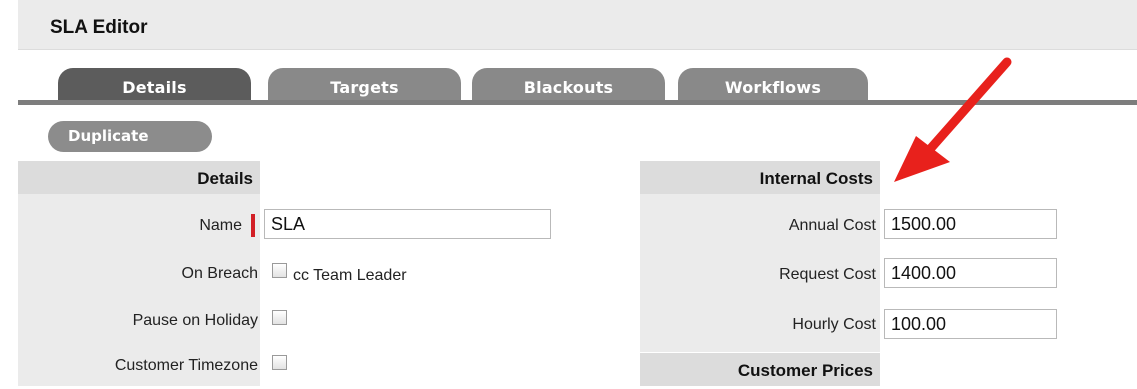 This screenshot has height=389, width=1137. Describe the element at coordinates (970, 273) in the screenshot. I see `request-cost-input: 1400.00` at that location.